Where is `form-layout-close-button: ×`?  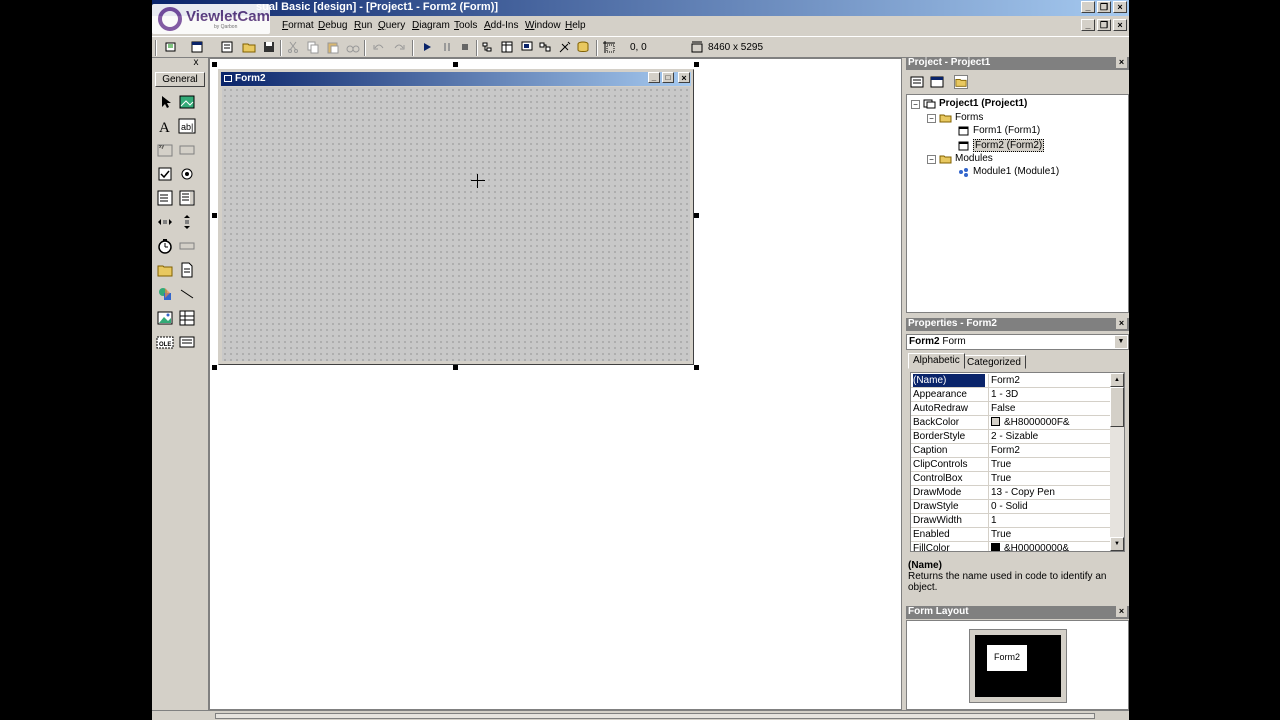 form-layout-close-button: × is located at coordinates (1121, 611).